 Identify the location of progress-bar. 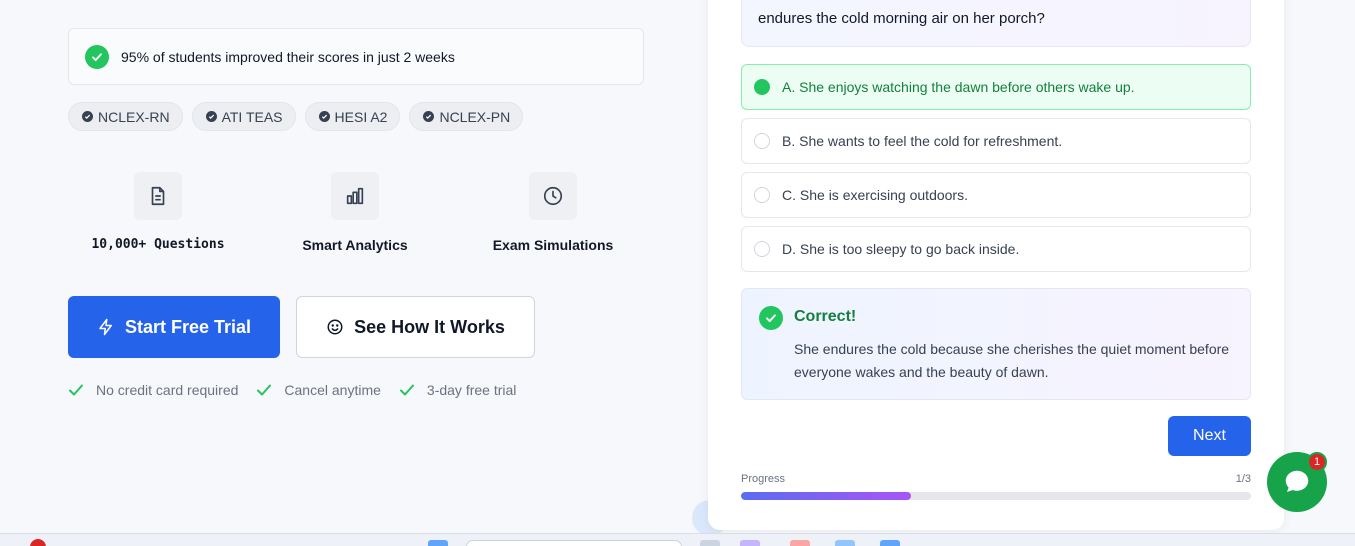
(996, 496).